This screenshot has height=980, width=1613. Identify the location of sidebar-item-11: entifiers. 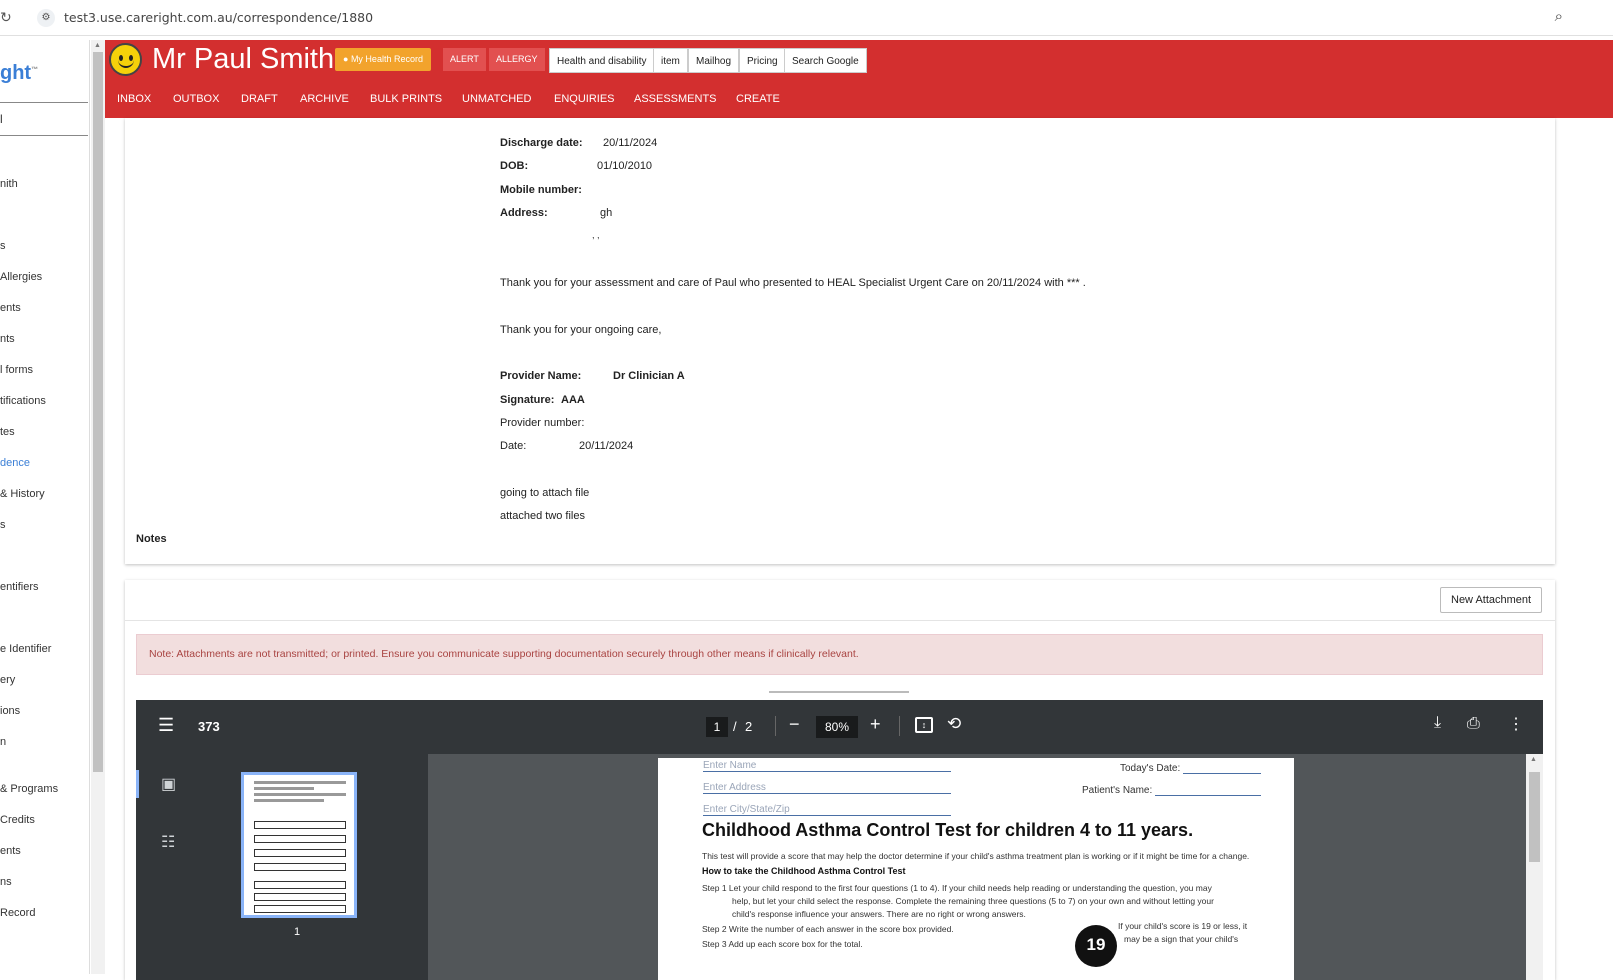
(19, 587).